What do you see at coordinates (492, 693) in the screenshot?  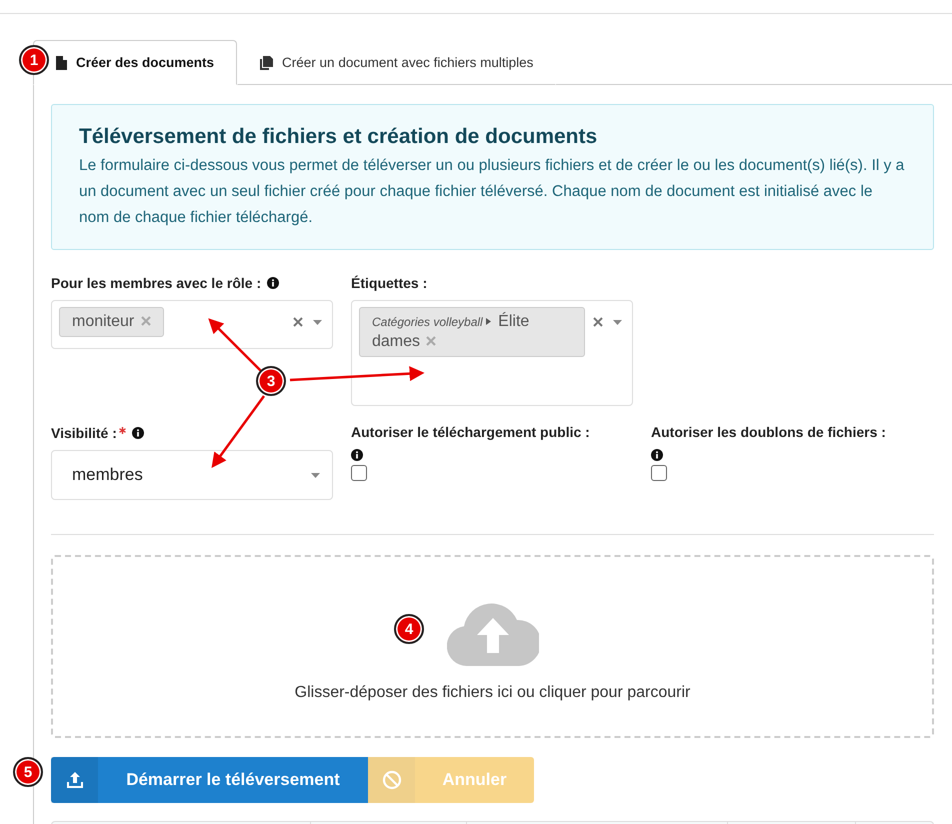 I see `dropzone-text: Glisser-déposer des fichiers ici ou cliquer pour parcourir` at bounding box center [492, 693].